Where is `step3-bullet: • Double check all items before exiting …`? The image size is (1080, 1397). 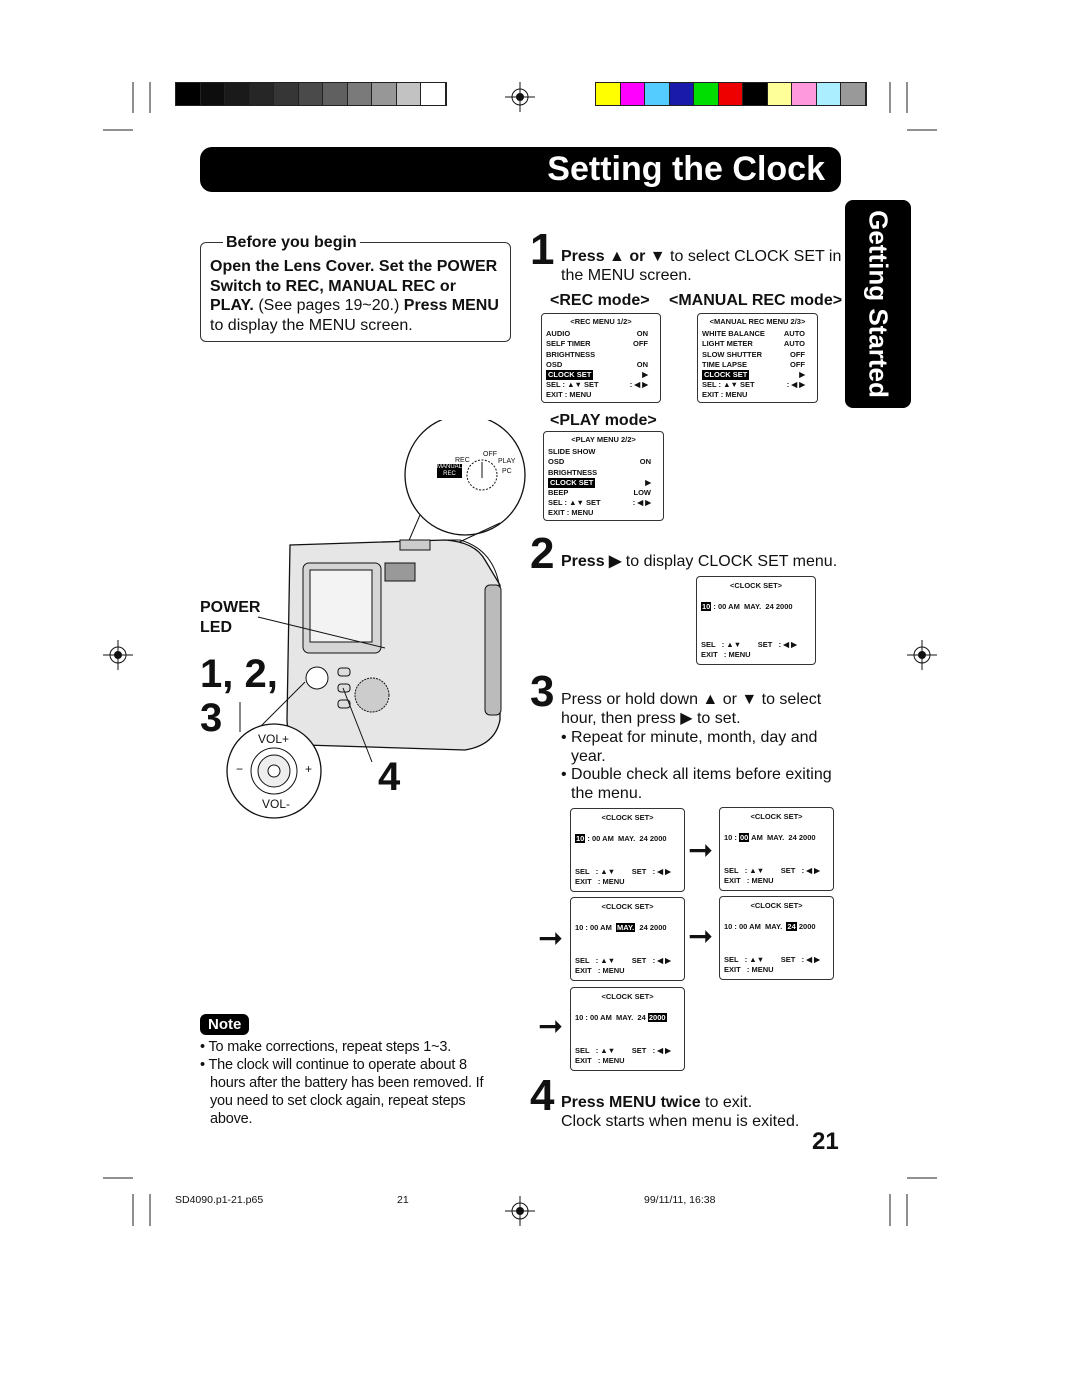
step3-bullet: • Double check all items before exiting … is located at coordinates (696, 784).